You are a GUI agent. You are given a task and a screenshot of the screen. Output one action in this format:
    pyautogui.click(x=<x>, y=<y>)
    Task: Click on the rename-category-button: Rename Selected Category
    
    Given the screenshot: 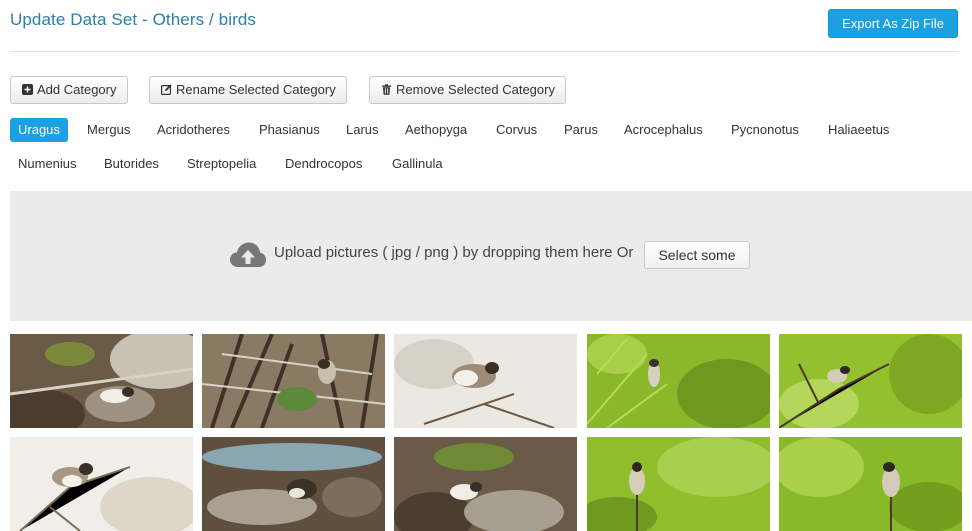 What is the action you would take?
    pyautogui.click(x=248, y=90)
    